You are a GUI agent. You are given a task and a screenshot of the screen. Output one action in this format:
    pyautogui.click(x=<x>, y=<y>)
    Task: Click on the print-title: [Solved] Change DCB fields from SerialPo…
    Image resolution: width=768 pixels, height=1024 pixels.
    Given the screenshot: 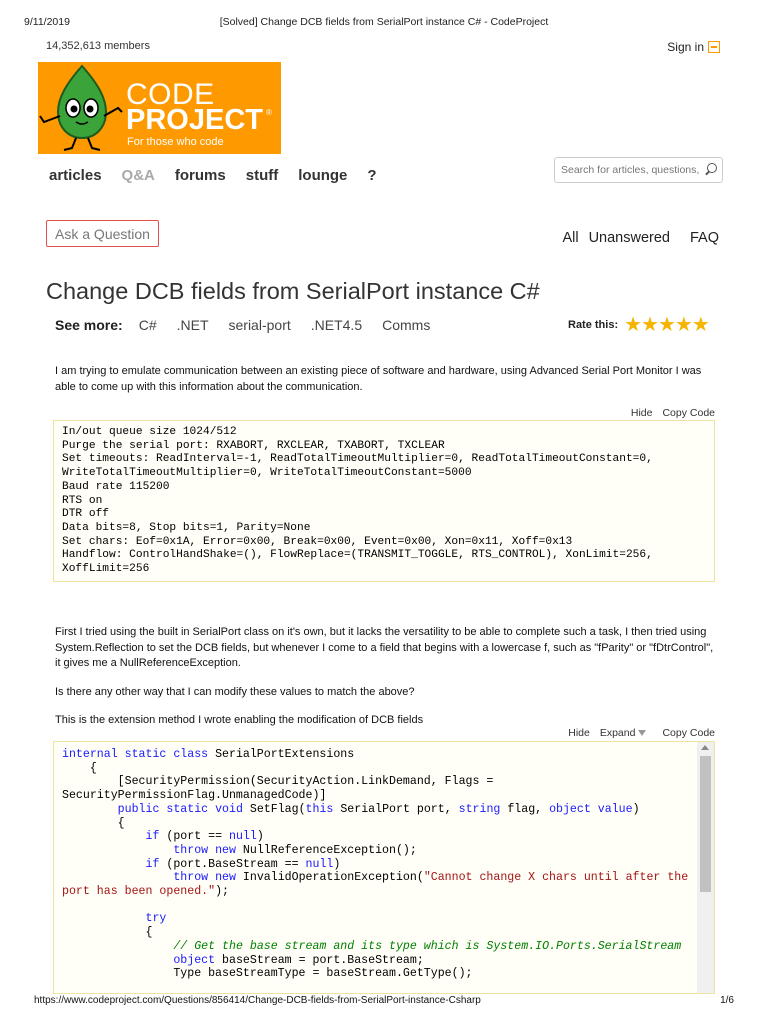 What is the action you would take?
    pyautogui.click(x=384, y=22)
    